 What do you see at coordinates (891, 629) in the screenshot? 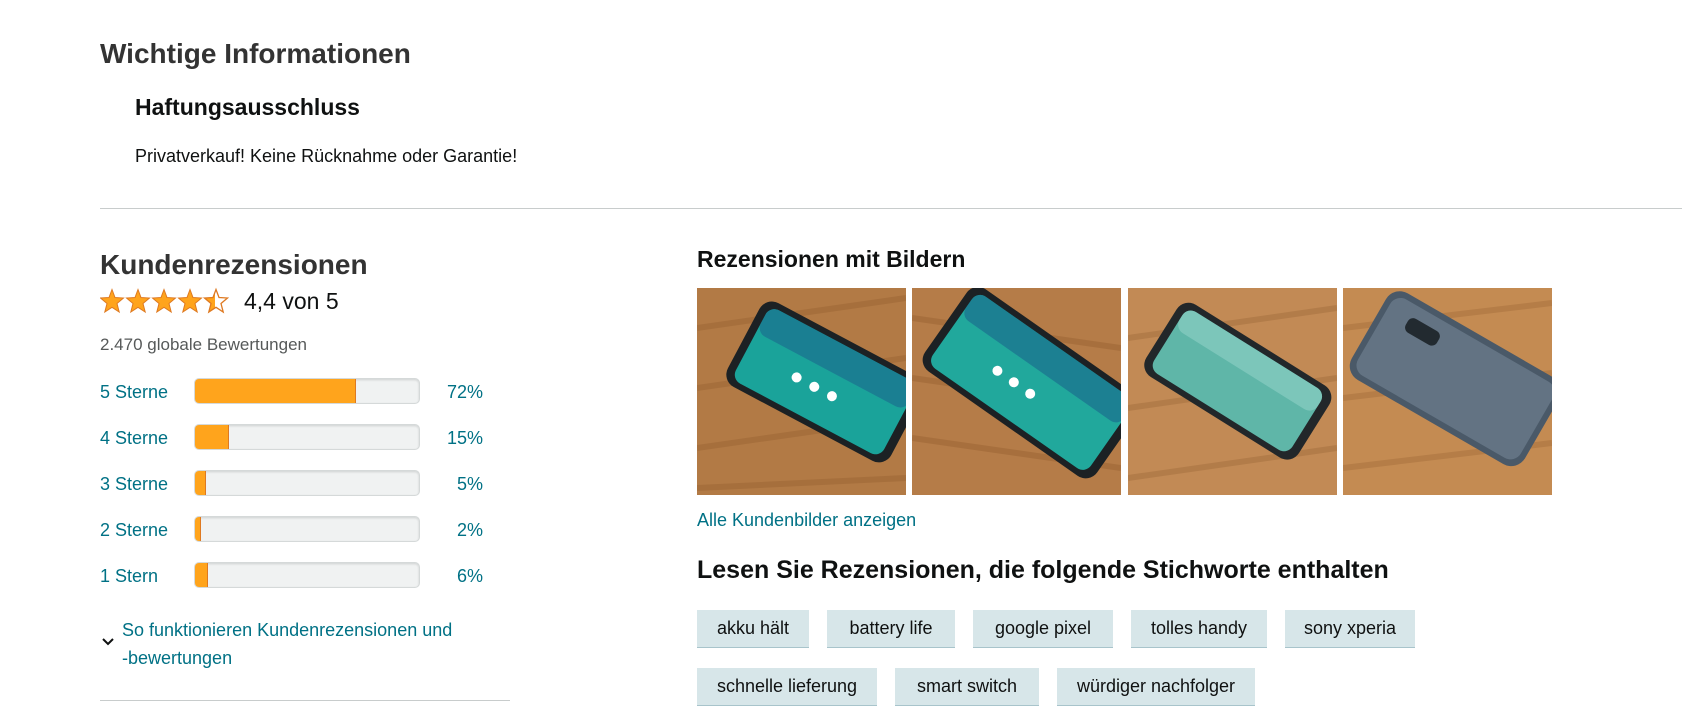
I see `keyword-chip: battery life` at bounding box center [891, 629].